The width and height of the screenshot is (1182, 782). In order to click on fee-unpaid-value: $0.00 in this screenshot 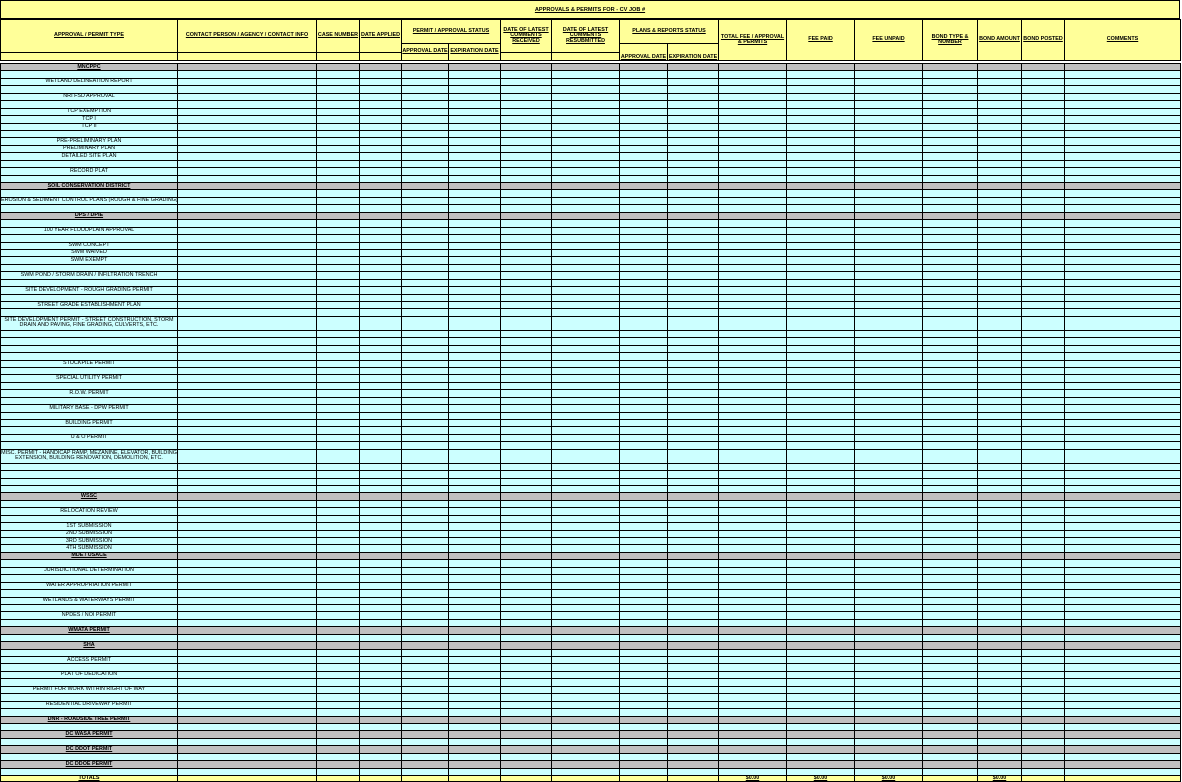, I will do `click(888, 778)`.